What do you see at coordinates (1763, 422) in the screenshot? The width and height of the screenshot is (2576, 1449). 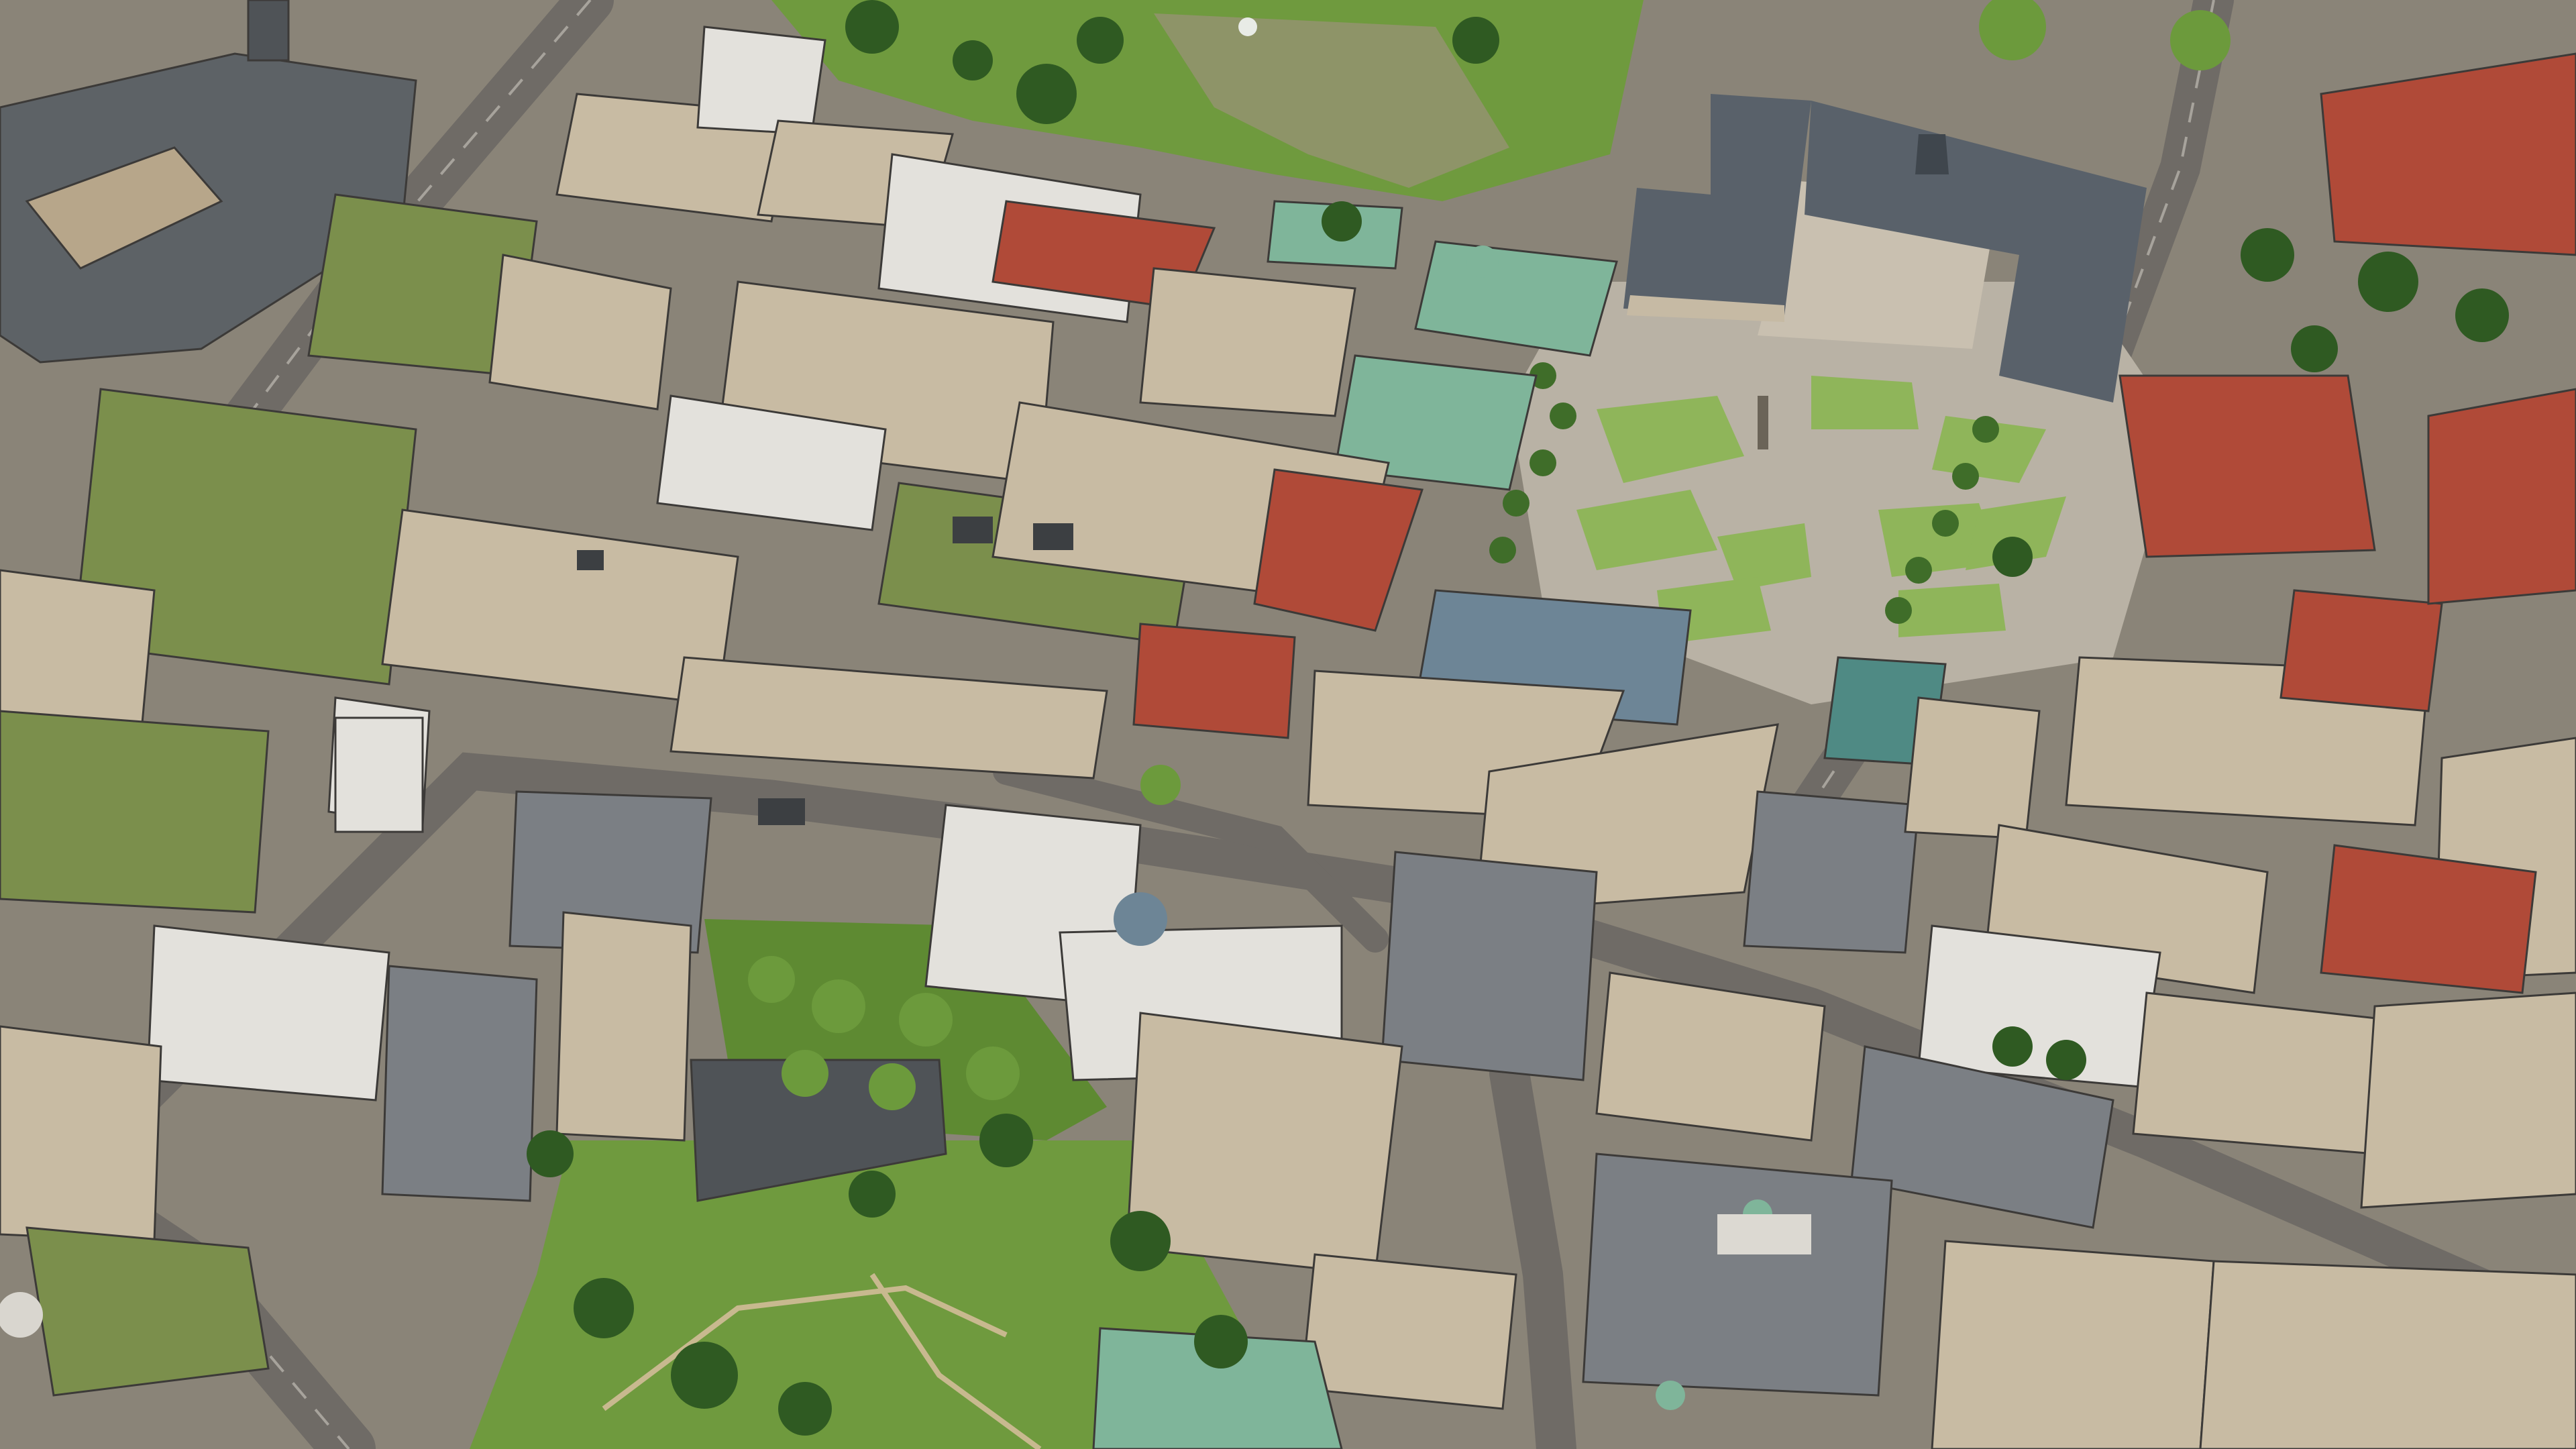 I see `central-column` at bounding box center [1763, 422].